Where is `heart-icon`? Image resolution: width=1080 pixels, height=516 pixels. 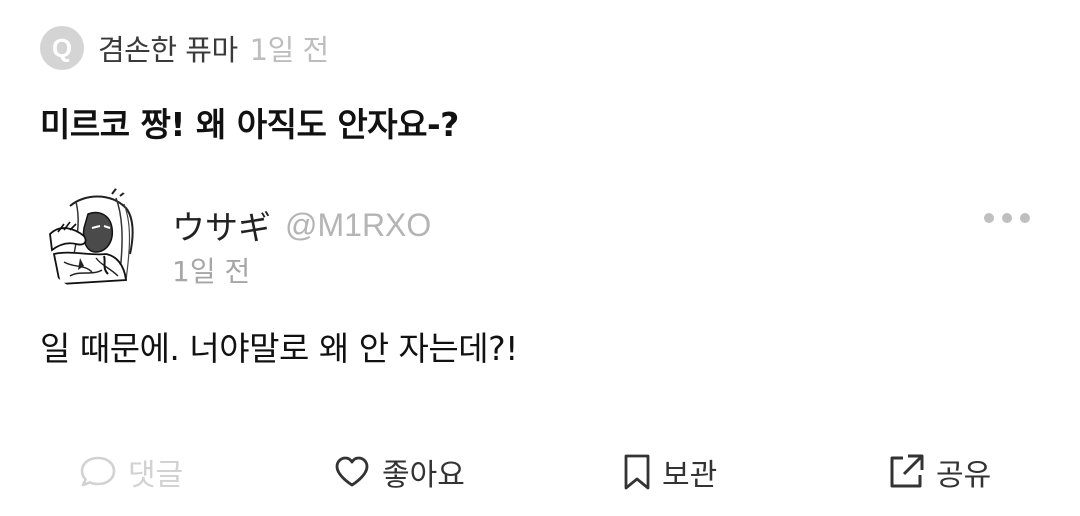
heart-icon is located at coordinates (352, 472).